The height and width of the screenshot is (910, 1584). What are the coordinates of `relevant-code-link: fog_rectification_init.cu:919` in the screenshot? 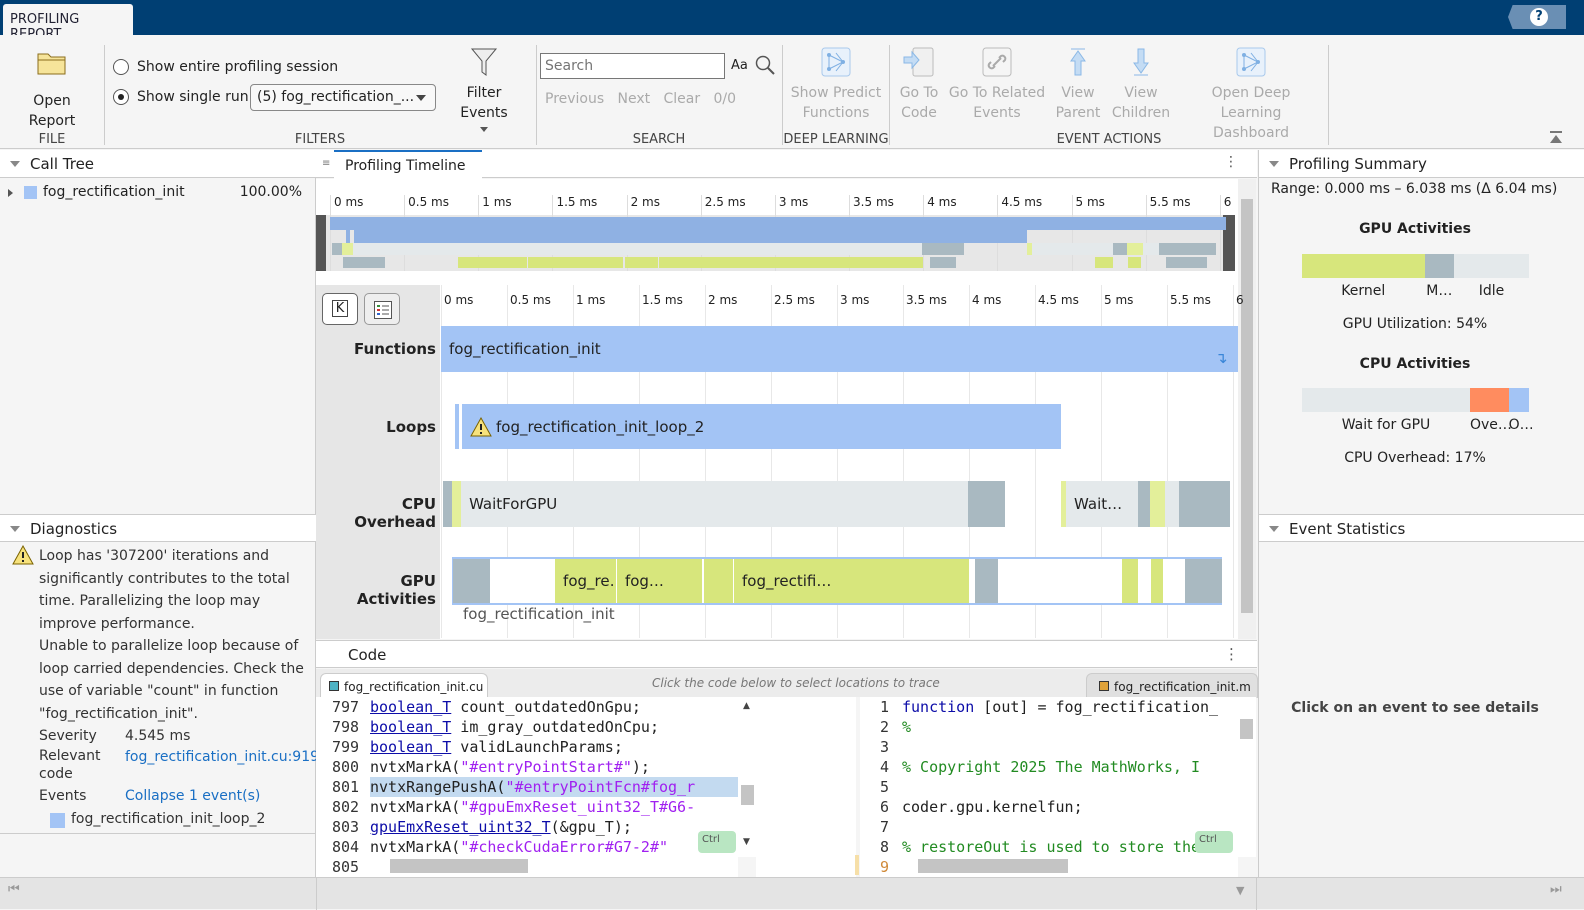 It's located at (222, 757).